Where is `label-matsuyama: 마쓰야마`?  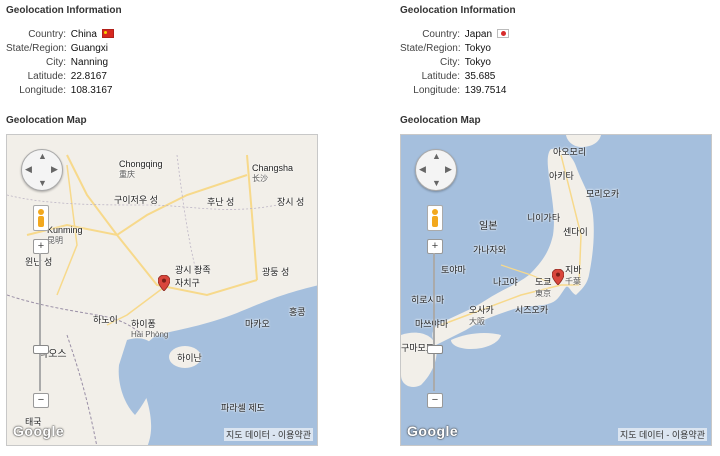 label-matsuyama: 마쓰야마 is located at coordinates (432, 324).